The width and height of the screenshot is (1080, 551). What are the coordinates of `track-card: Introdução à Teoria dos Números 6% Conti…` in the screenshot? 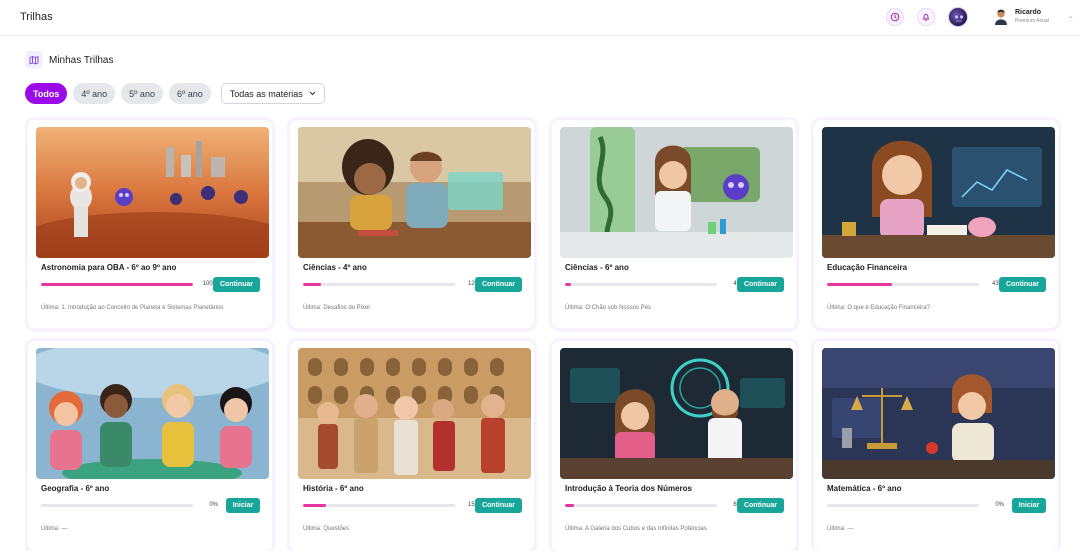 It's located at (674, 446).